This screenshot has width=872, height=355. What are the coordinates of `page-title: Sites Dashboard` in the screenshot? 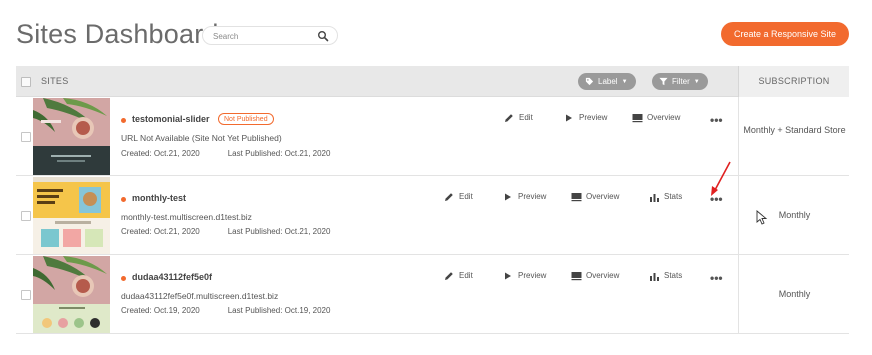 It's located at (117, 34).